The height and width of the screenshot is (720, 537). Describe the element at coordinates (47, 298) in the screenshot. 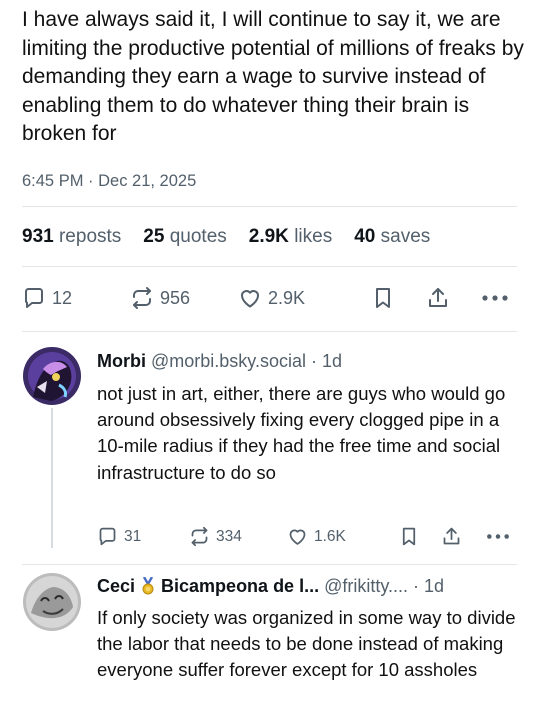

I see `reply-button: 12` at that location.